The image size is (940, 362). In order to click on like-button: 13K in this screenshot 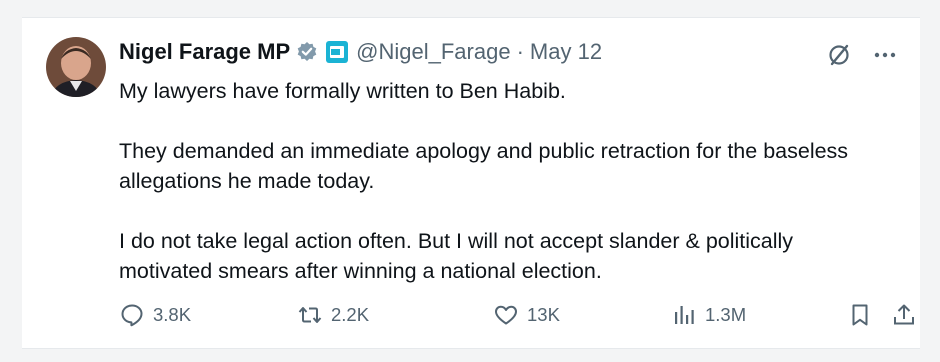, I will do `click(526, 315)`.